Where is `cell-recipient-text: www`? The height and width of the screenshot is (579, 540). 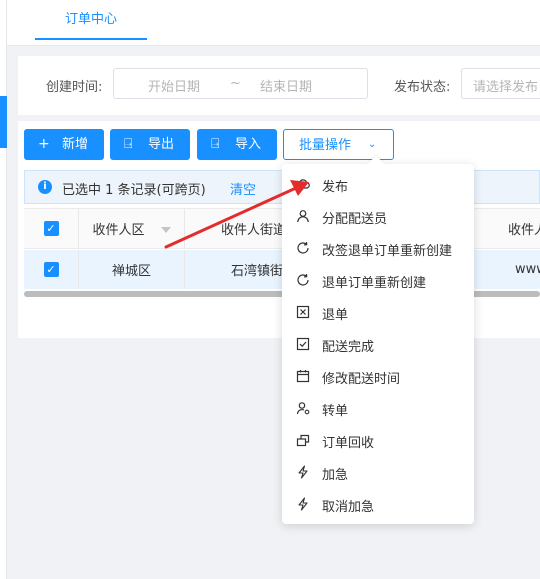
cell-recipient-text: www is located at coordinates (527, 269).